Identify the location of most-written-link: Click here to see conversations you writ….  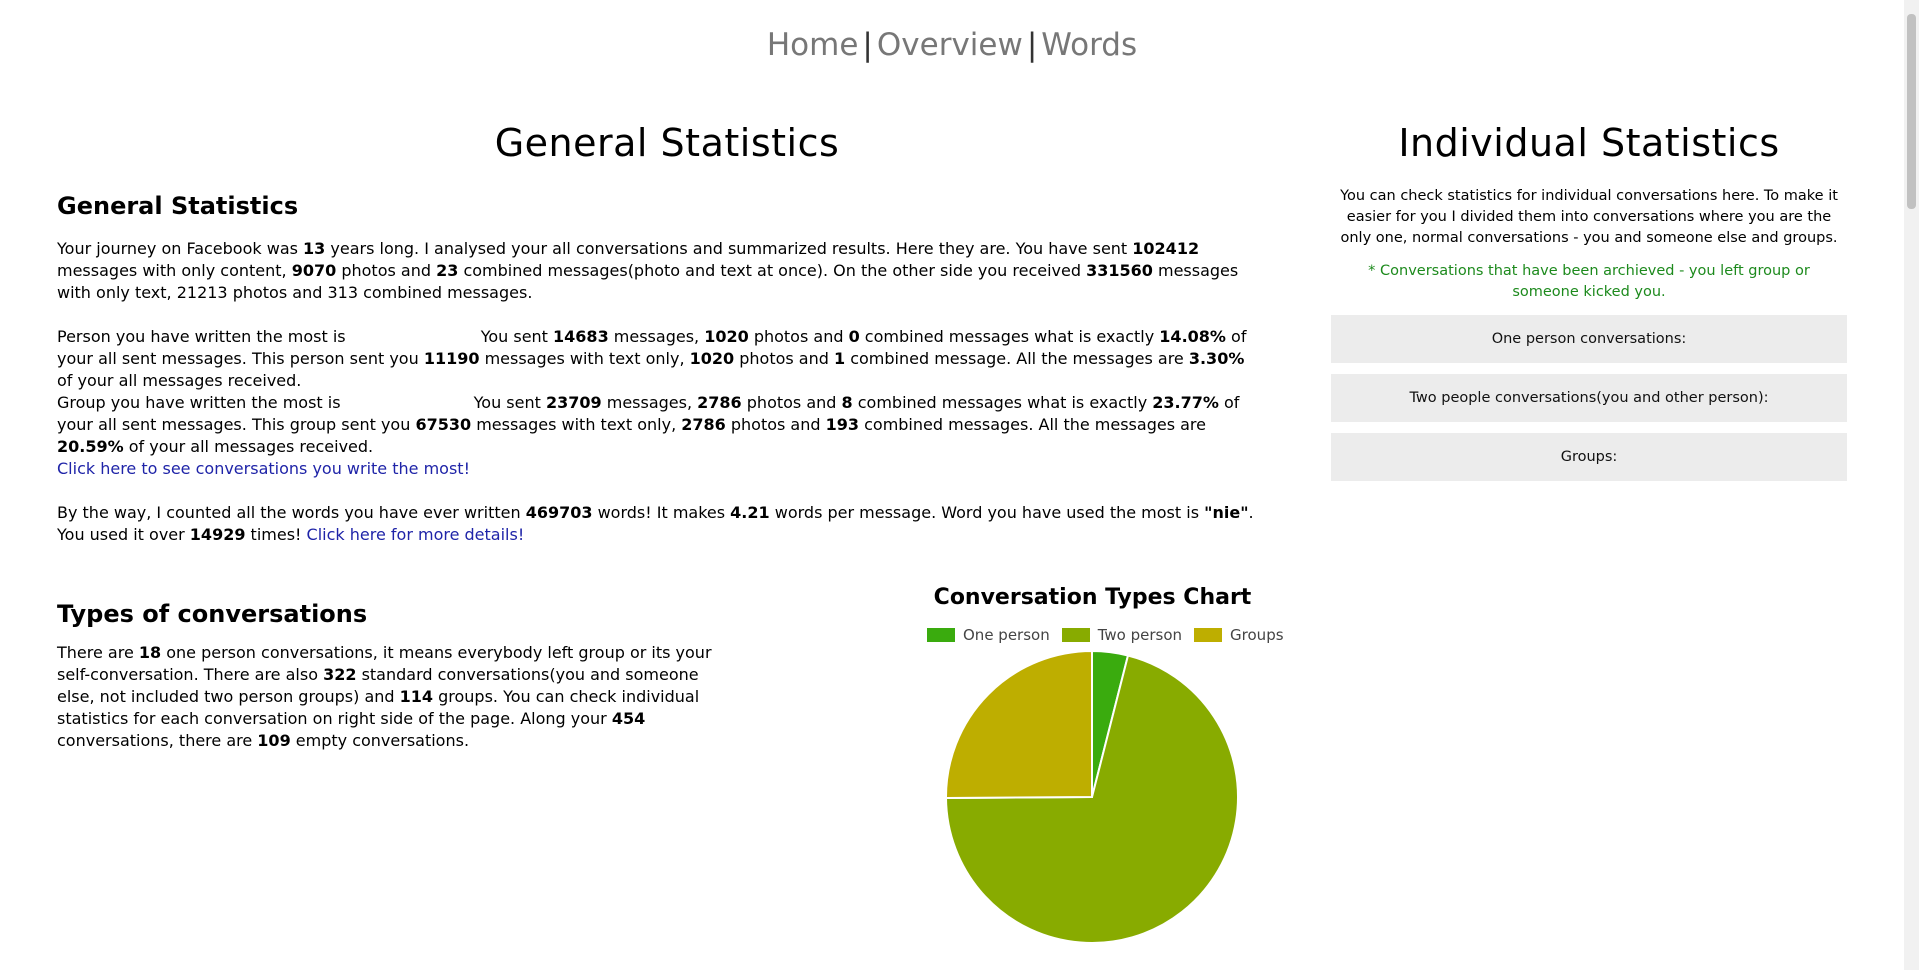
(263, 468).